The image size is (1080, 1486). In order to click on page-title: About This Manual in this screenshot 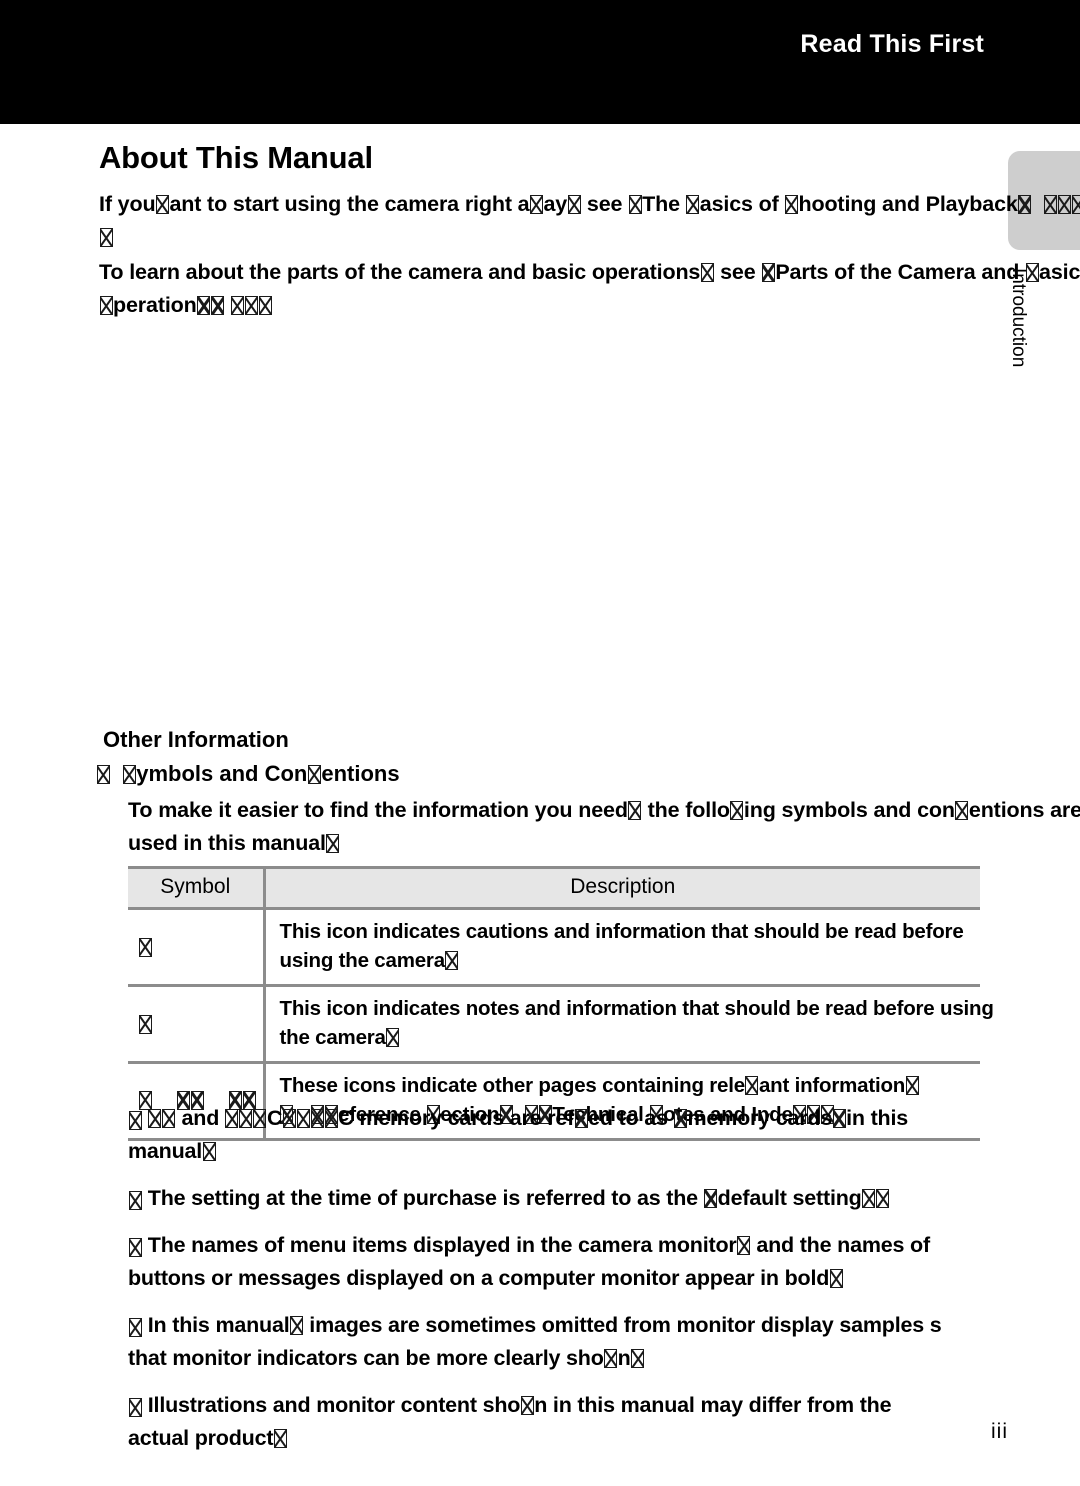, I will do `click(236, 157)`.